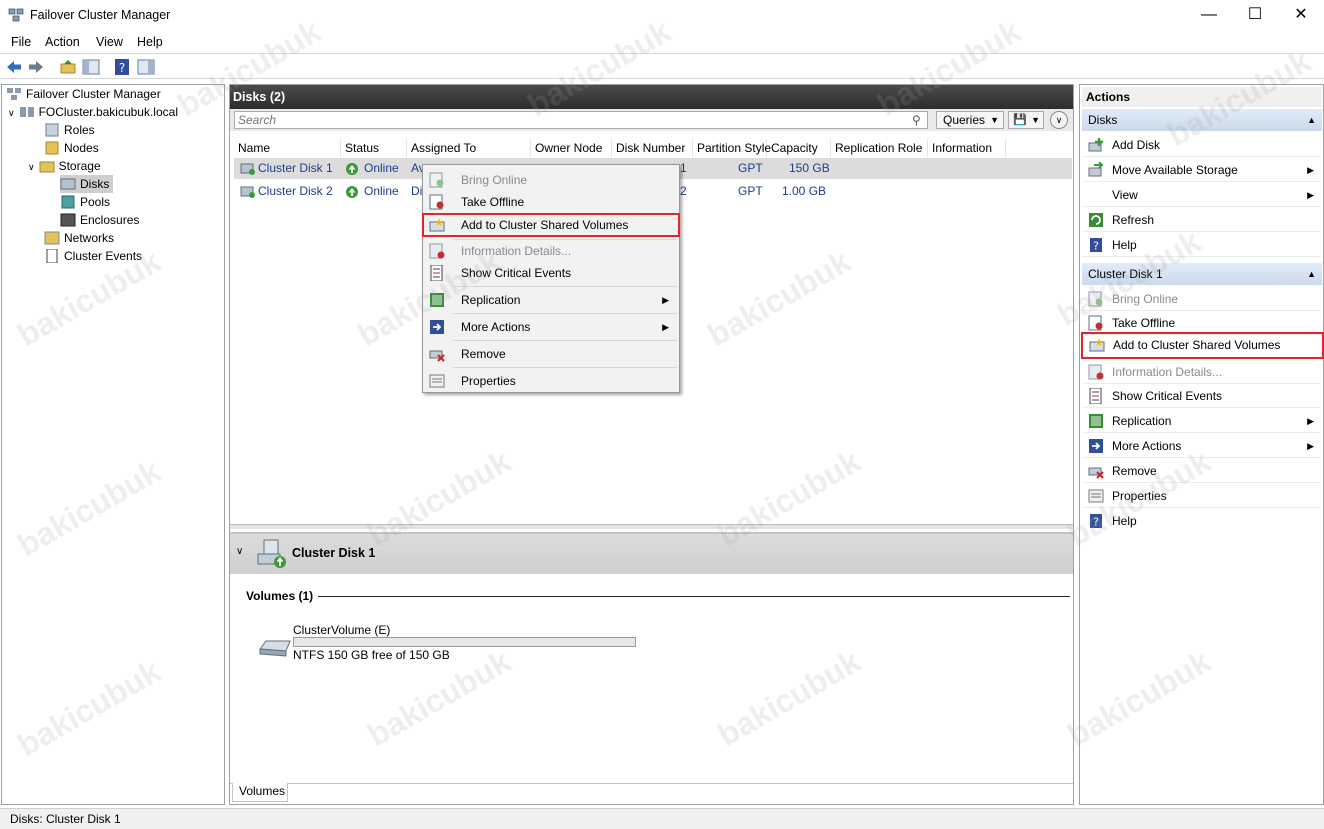  Describe the element at coordinates (52, 256) in the screenshot. I see `cluster-events-icon` at that location.